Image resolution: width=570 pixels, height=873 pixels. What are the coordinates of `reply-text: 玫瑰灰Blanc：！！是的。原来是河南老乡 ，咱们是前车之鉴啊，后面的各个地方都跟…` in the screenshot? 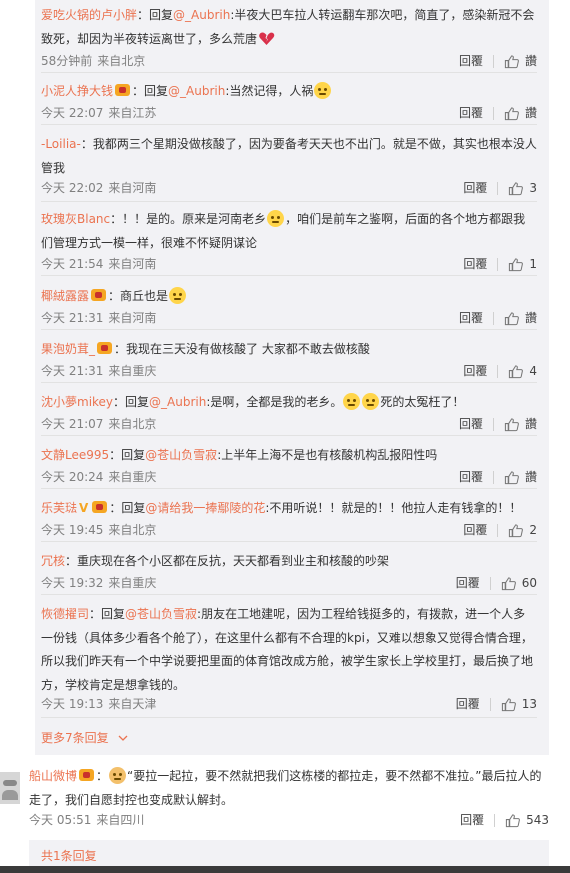 It's located at (283, 230).